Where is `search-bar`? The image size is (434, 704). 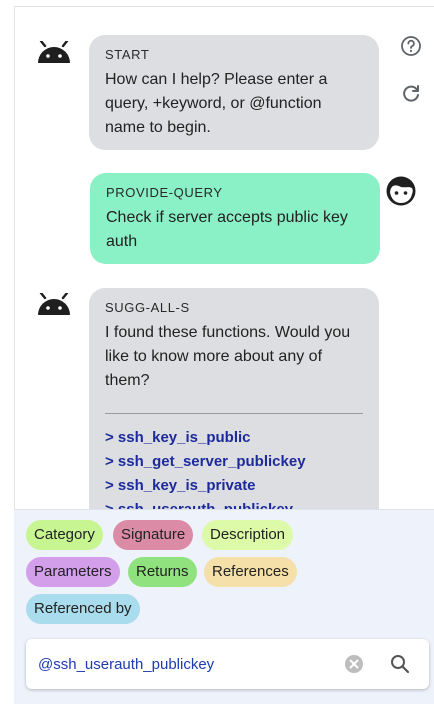
search-bar is located at coordinates (227, 664).